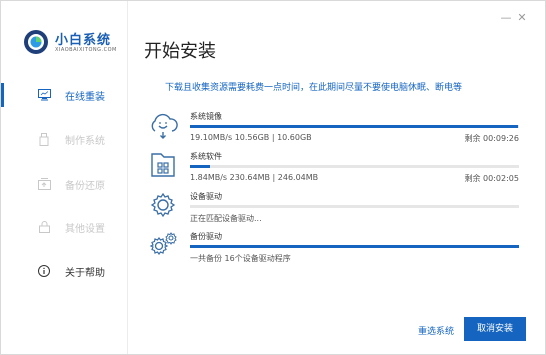 Image resolution: width=546 pixels, height=355 pixels. Describe the element at coordinates (86, 50) in the screenshot. I see `app-domain: XIAOBAIXITONG.COM` at that location.